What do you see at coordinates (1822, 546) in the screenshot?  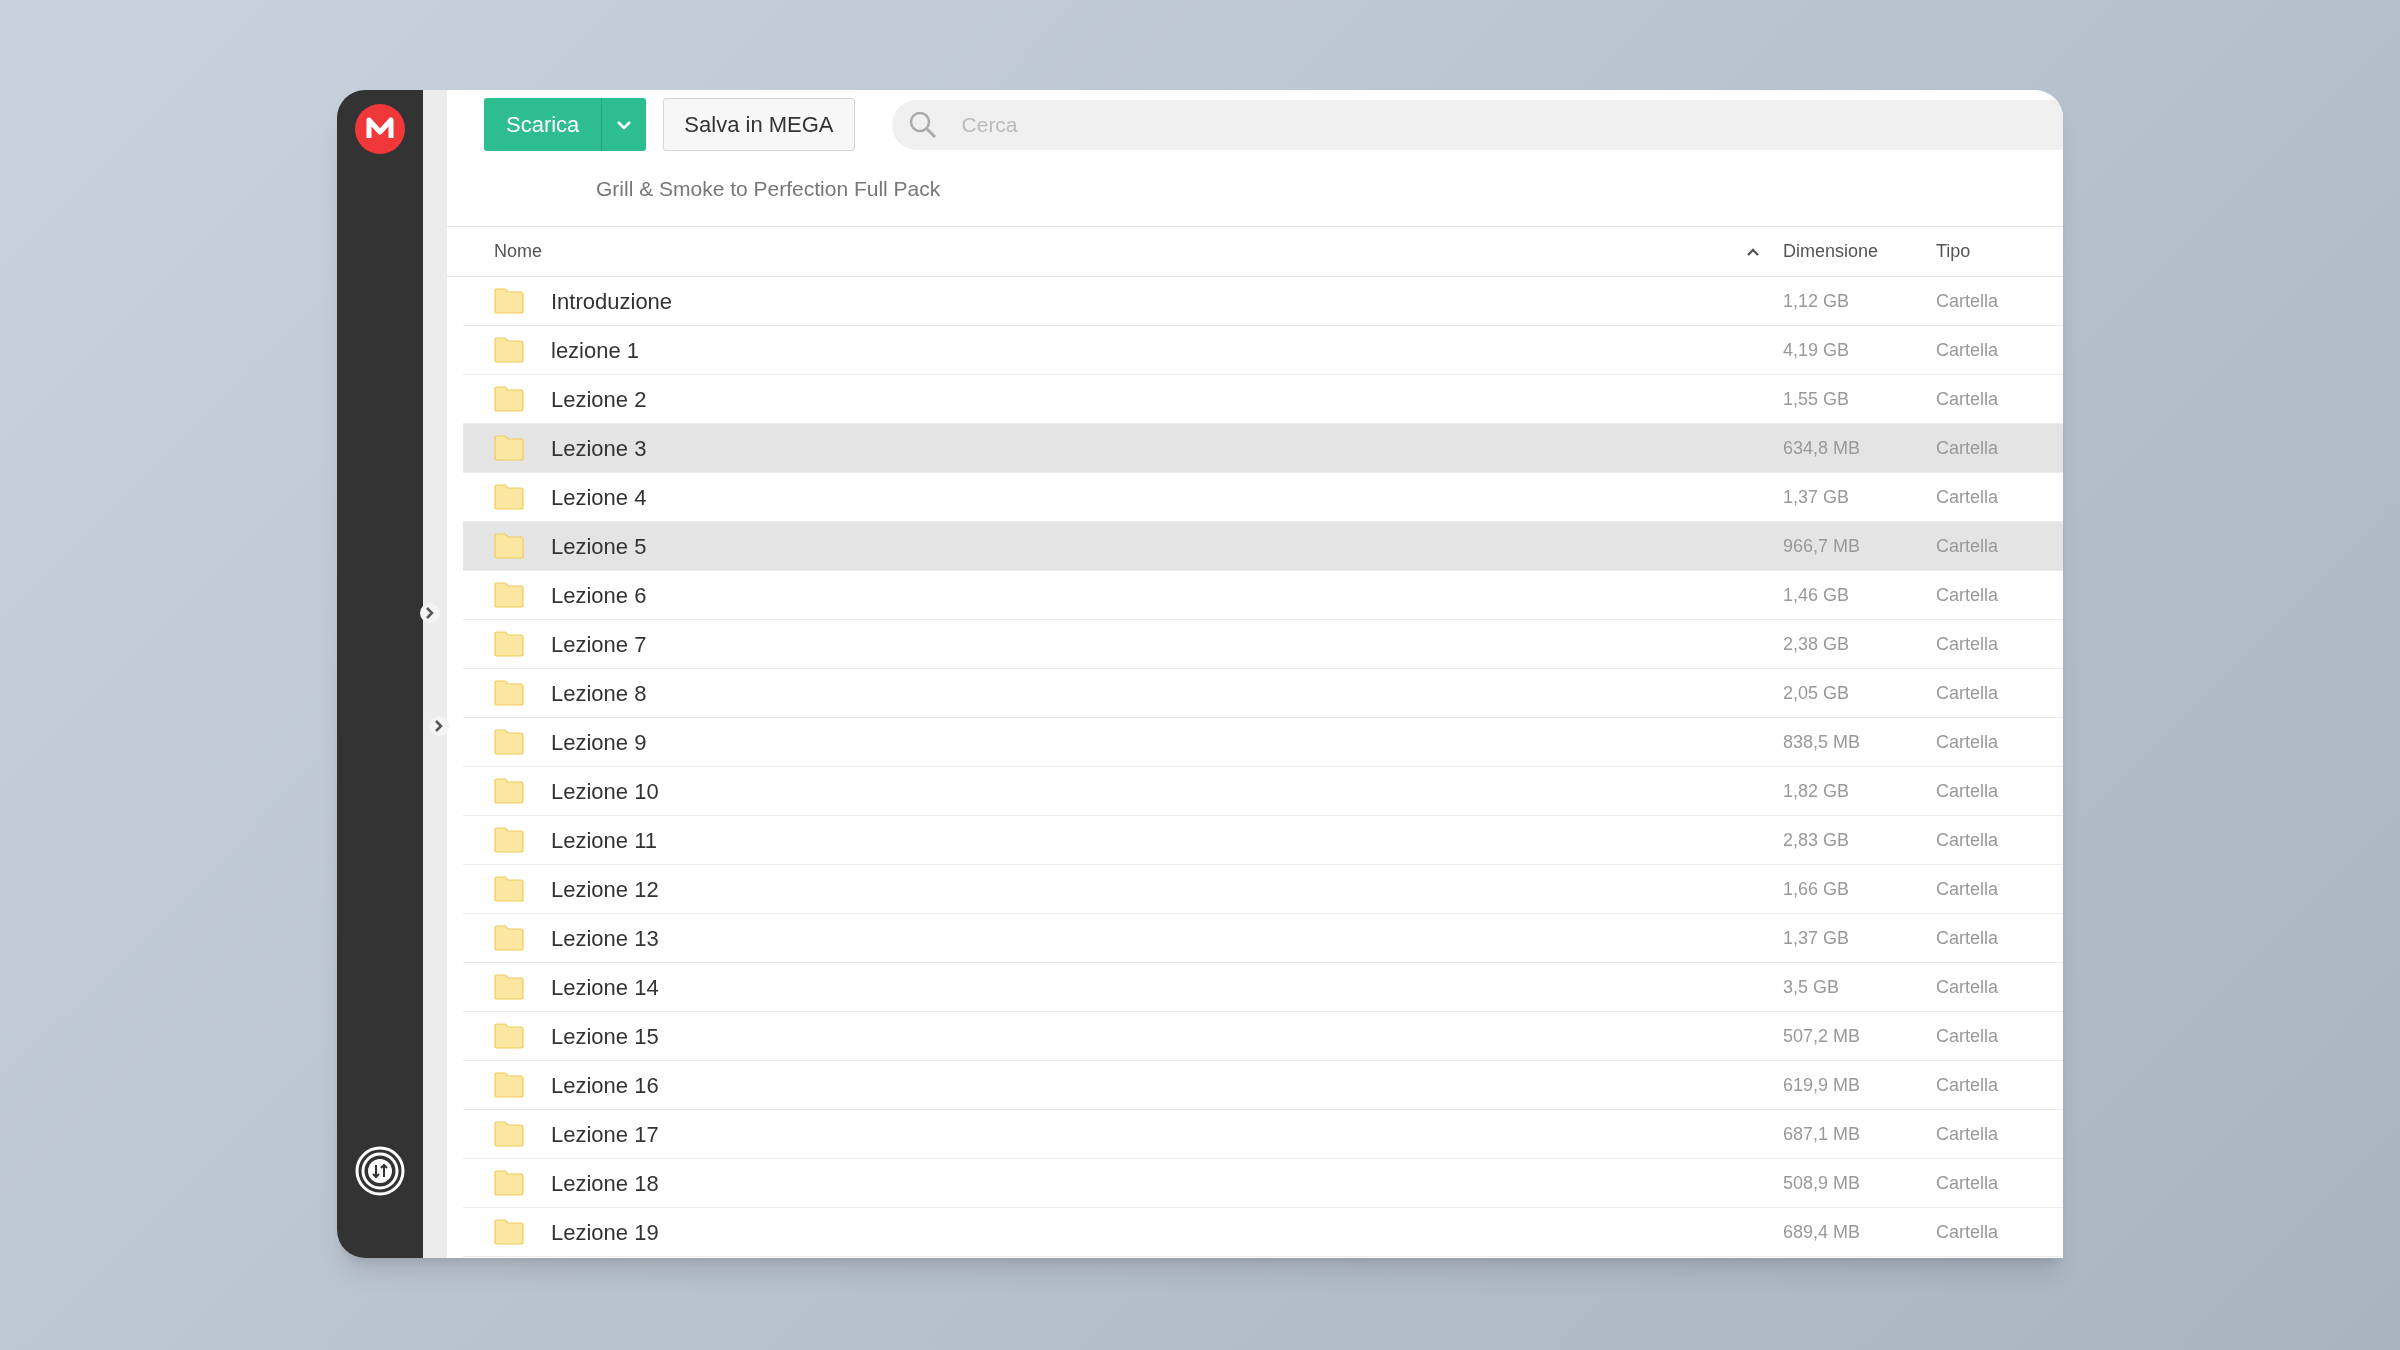 I see `folder-size: 966,7 MB` at bounding box center [1822, 546].